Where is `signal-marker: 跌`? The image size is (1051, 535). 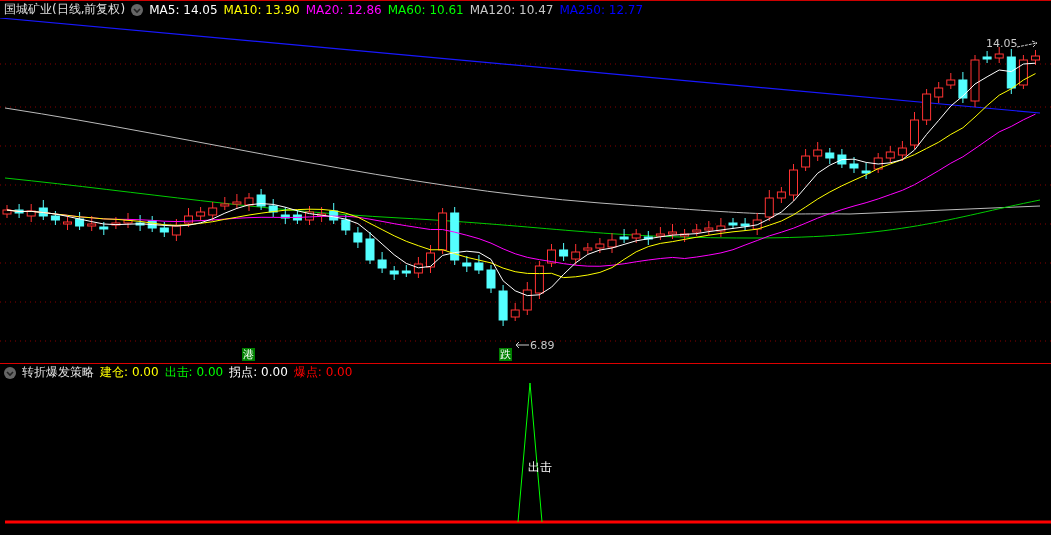 signal-marker: 跌 is located at coordinates (505, 354).